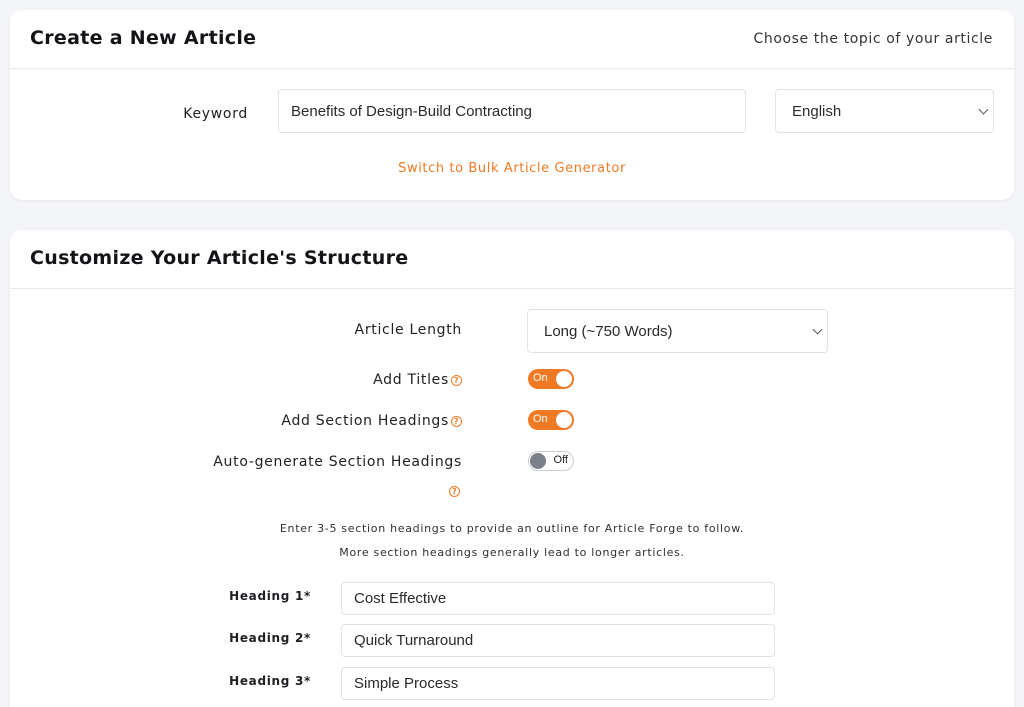 This screenshot has width=1024, height=707. What do you see at coordinates (411, 380) in the screenshot?
I see `add-titles-text: Add Titles` at bounding box center [411, 380].